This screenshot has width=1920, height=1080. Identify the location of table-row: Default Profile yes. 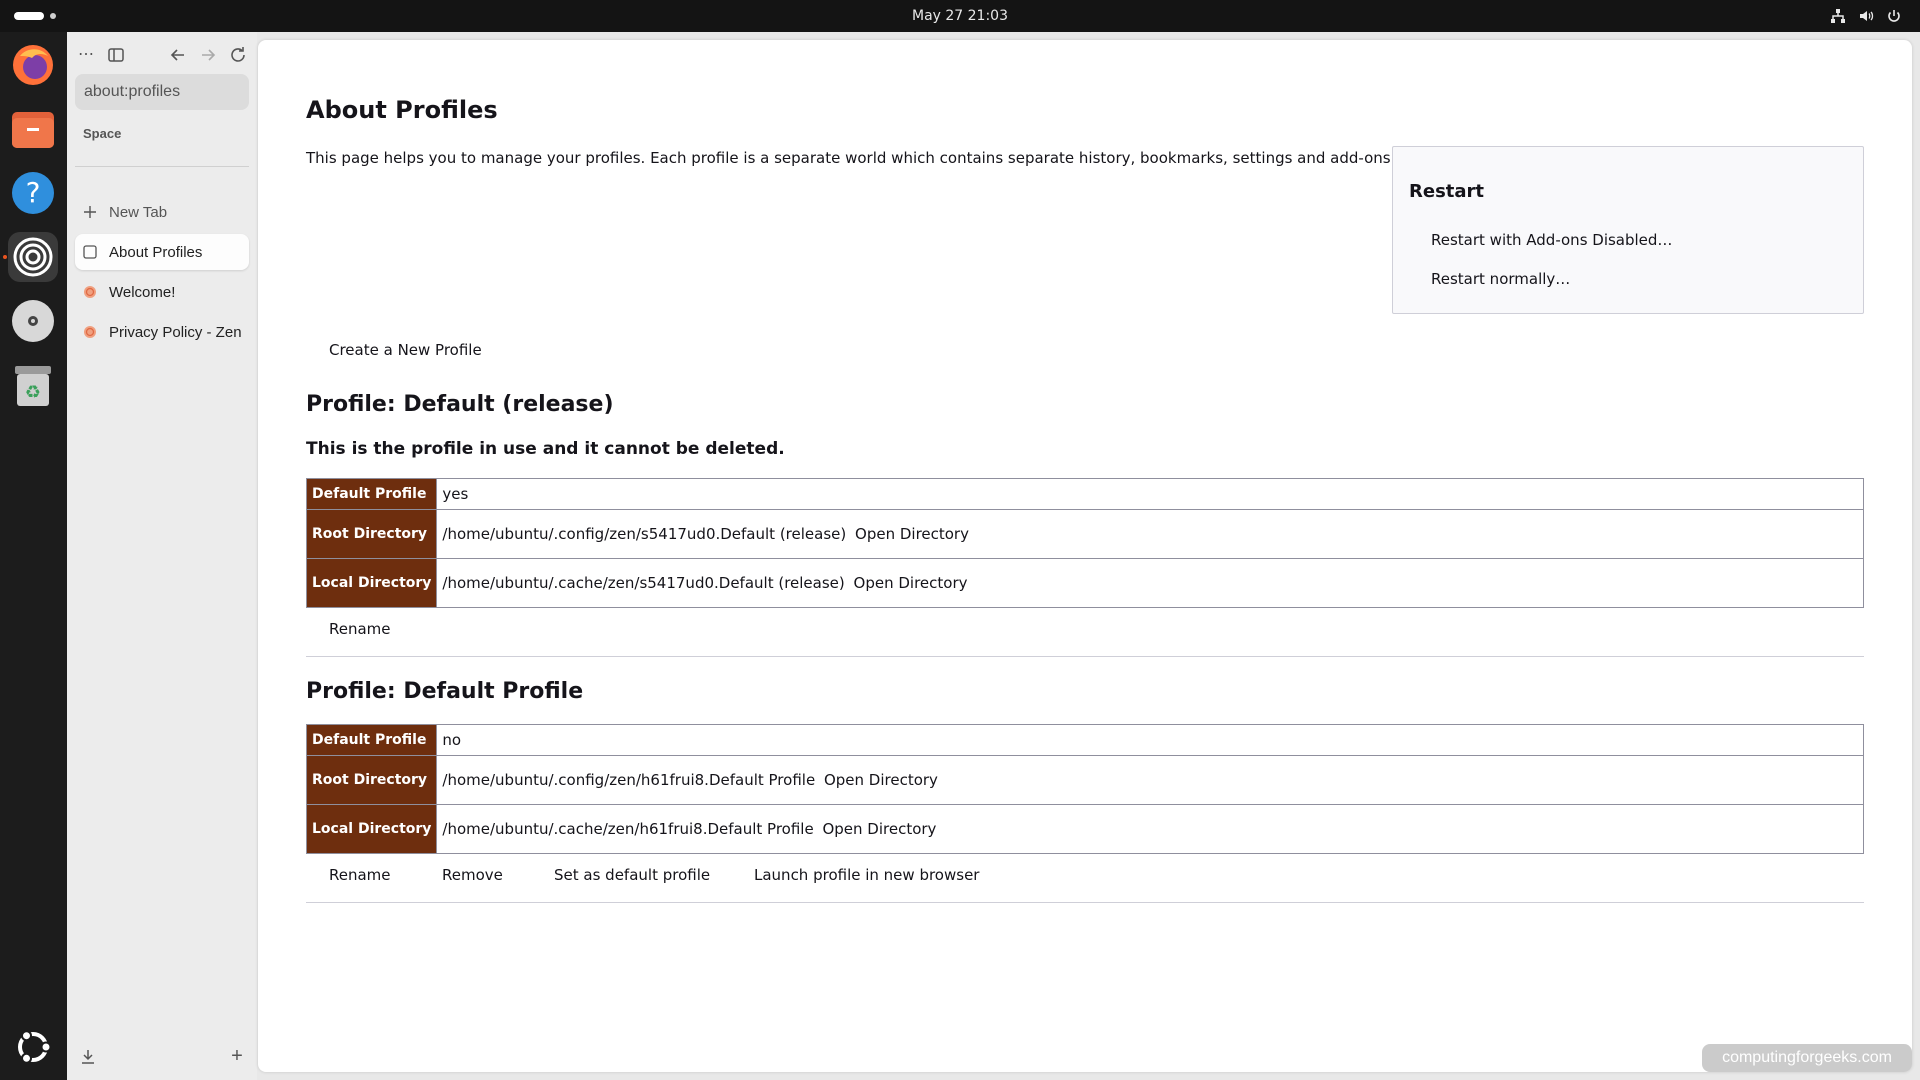
(1084, 494).